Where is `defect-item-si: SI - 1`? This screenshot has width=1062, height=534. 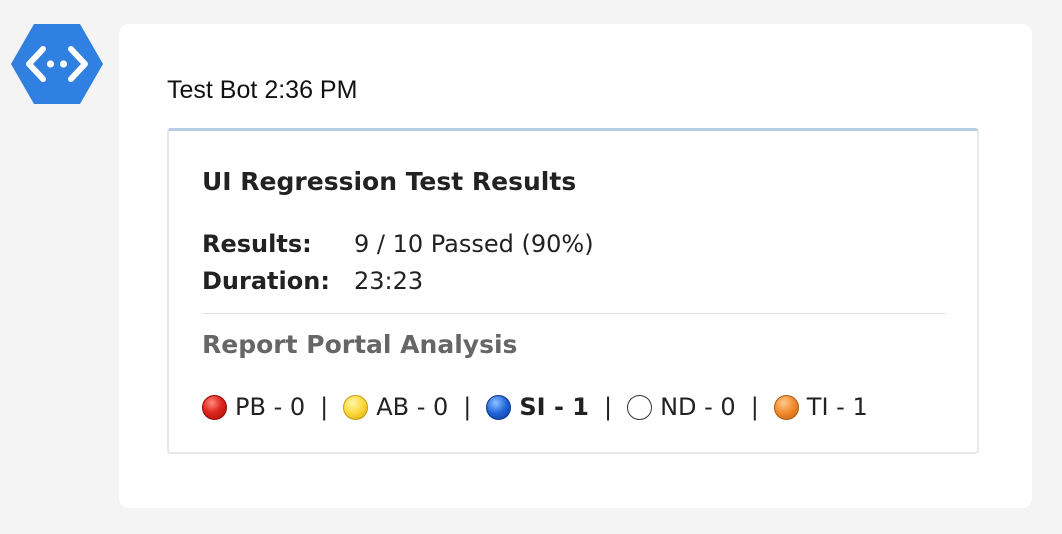 defect-item-si: SI - 1 is located at coordinates (537, 407).